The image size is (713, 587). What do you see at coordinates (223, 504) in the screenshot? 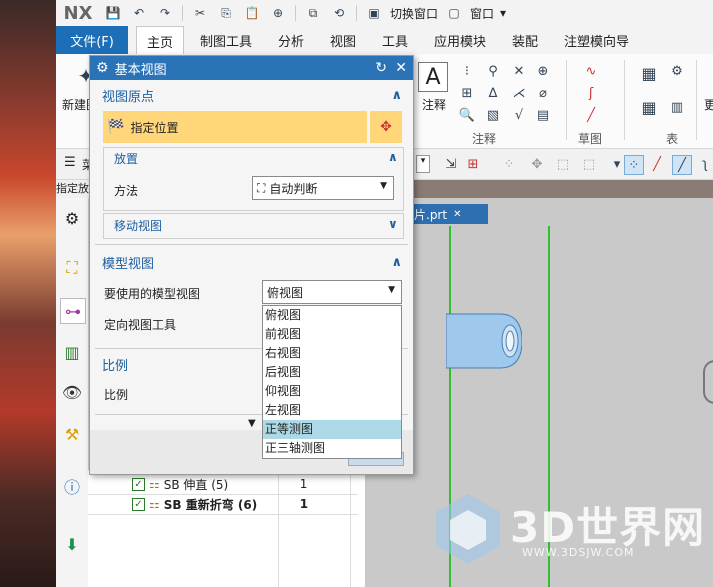
I see `table-row: ✓ ⚏ SB 重新折弯 (6) 1` at bounding box center [223, 504].